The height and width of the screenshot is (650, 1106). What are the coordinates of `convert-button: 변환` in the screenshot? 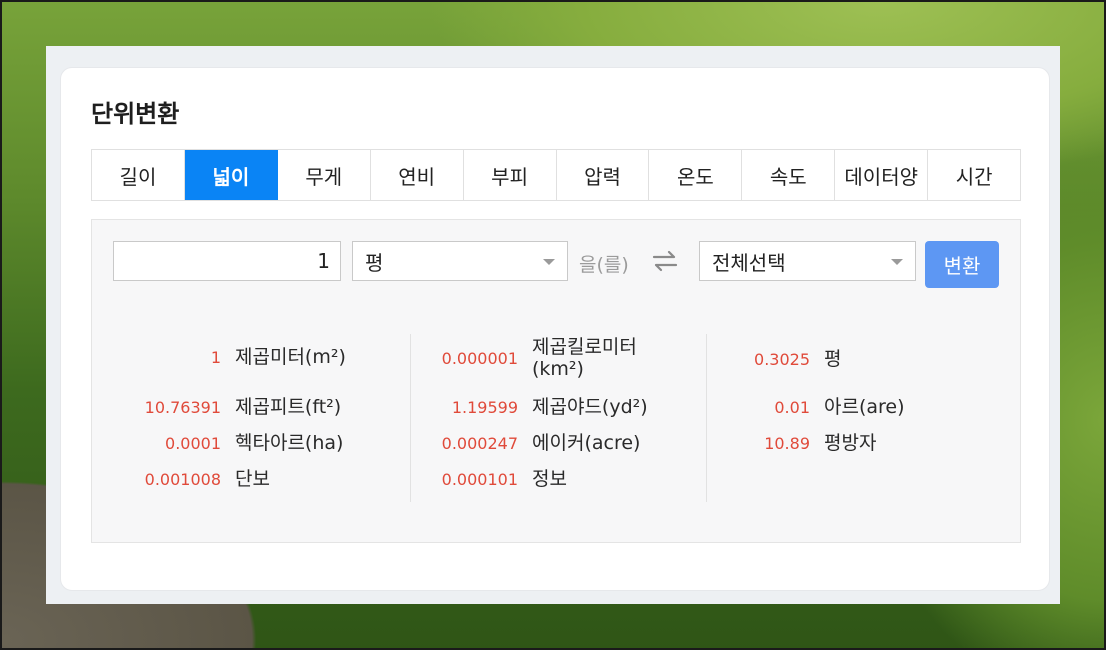 It's located at (962, 264).